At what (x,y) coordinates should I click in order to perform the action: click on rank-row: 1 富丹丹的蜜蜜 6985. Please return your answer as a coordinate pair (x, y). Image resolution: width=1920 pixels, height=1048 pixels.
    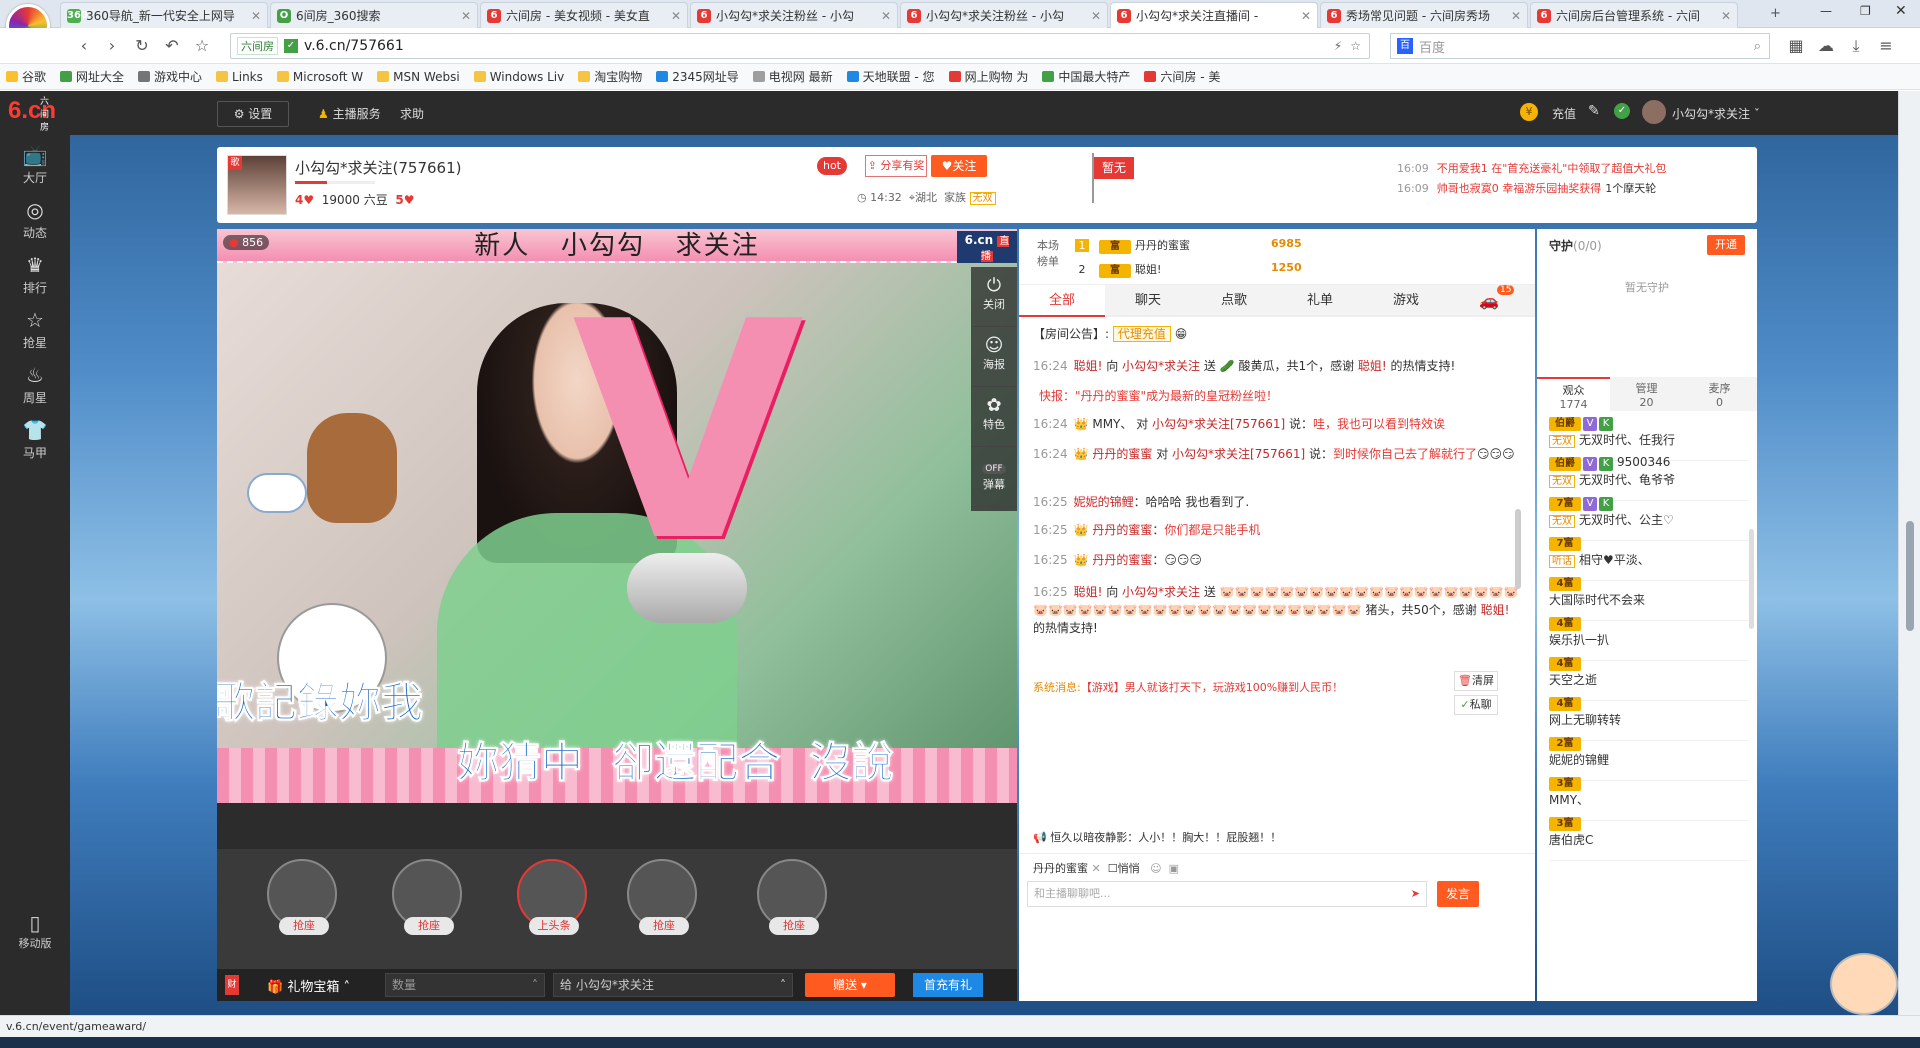
    Looking at the image, I should click on (1285, 245).